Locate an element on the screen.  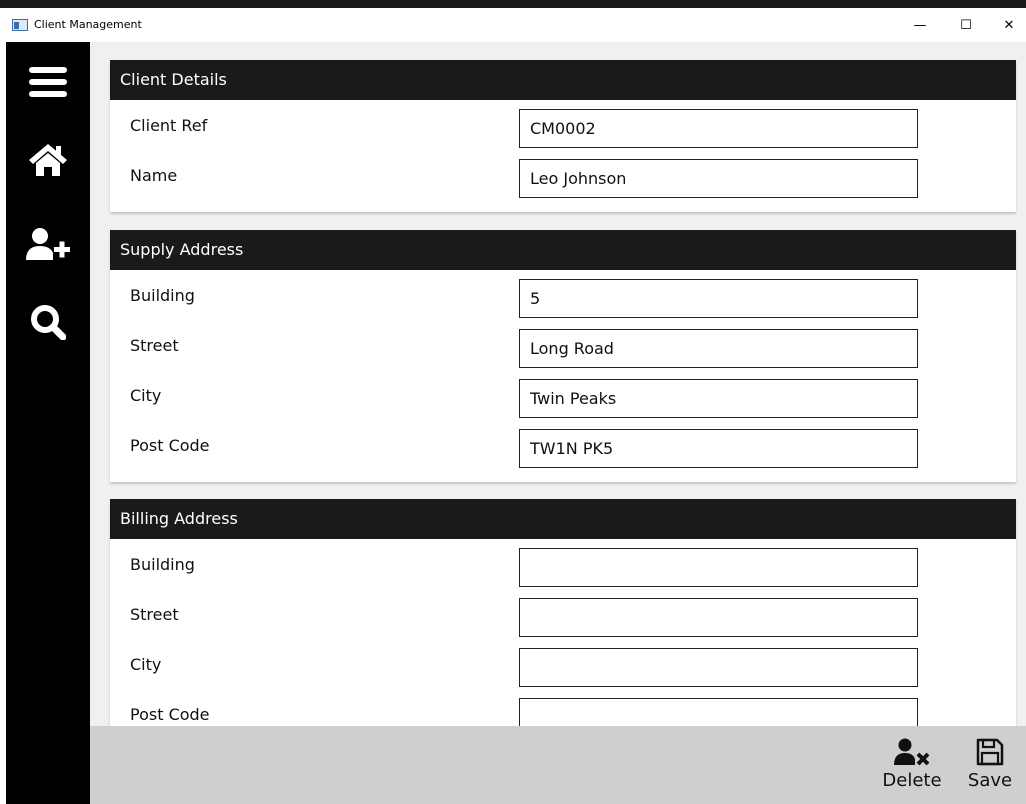
supply-address-heading: Supply Address is located at coordinates (563, 250).